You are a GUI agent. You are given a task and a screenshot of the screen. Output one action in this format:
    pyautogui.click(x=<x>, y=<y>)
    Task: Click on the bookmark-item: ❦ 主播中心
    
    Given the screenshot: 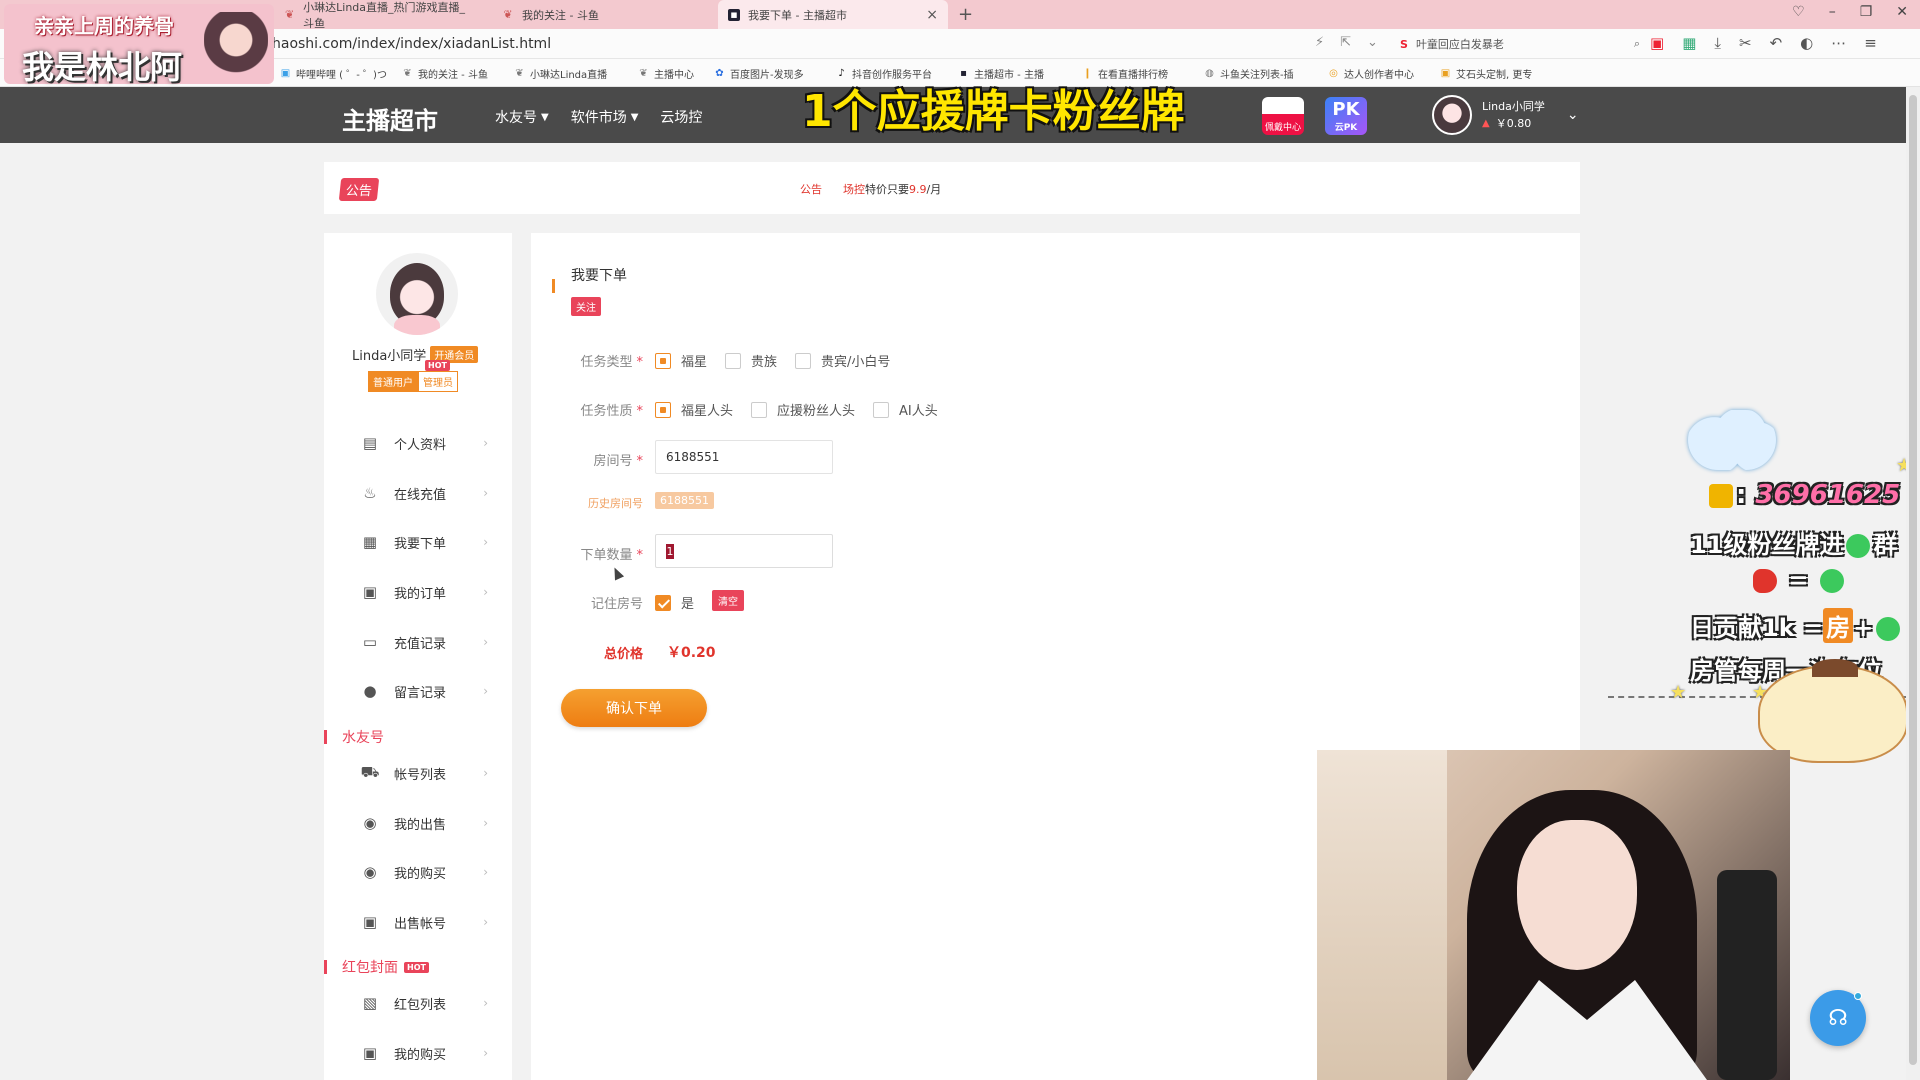 What is the action you would take?
    pyautogui.click(x=666, y=73)
    